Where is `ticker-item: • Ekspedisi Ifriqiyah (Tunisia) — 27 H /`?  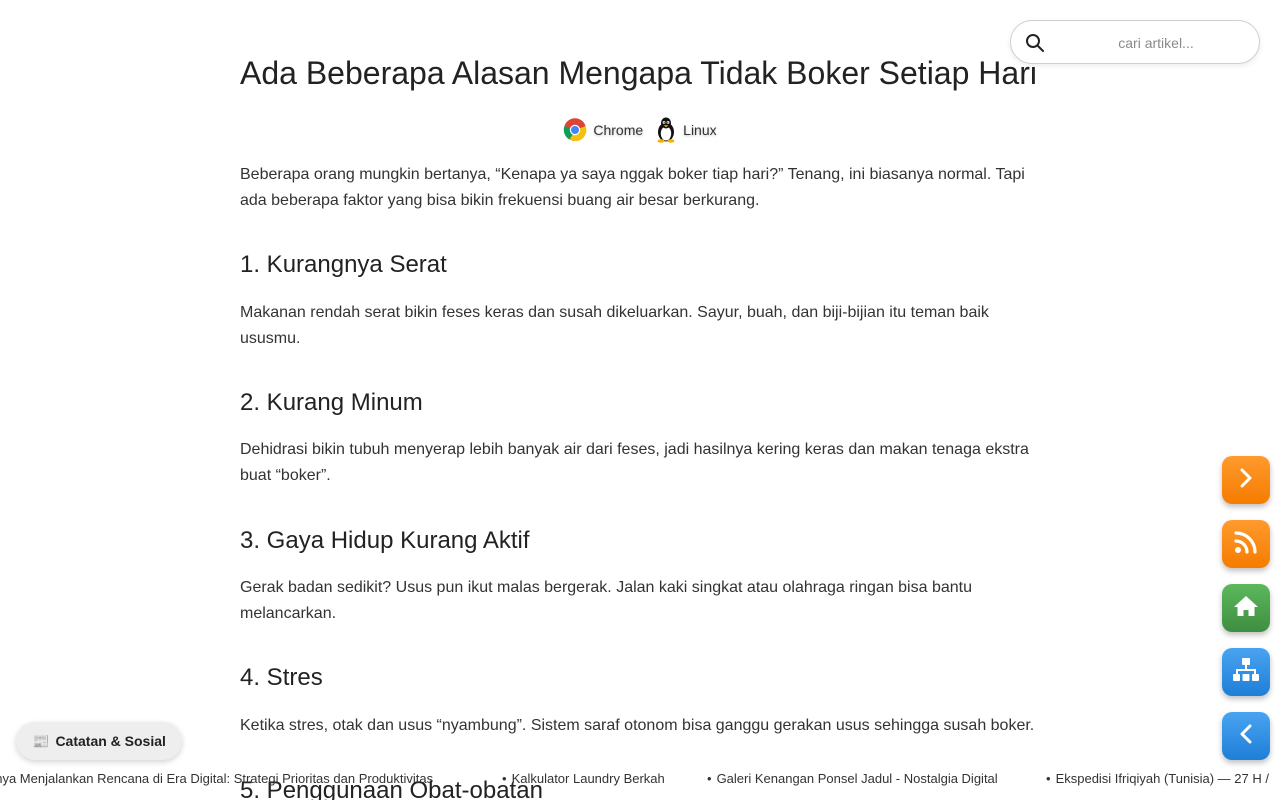
ticker-item: • Ekspedisi Ifriqiyah (Tunisia) — 27 H / is located at coordinates (1157, 778).